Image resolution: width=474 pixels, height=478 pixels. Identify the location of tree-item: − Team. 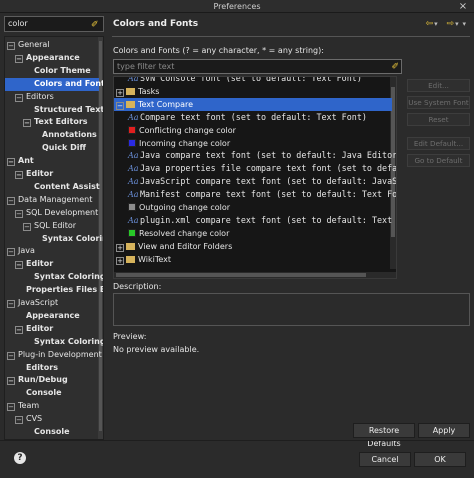
(23, 406).